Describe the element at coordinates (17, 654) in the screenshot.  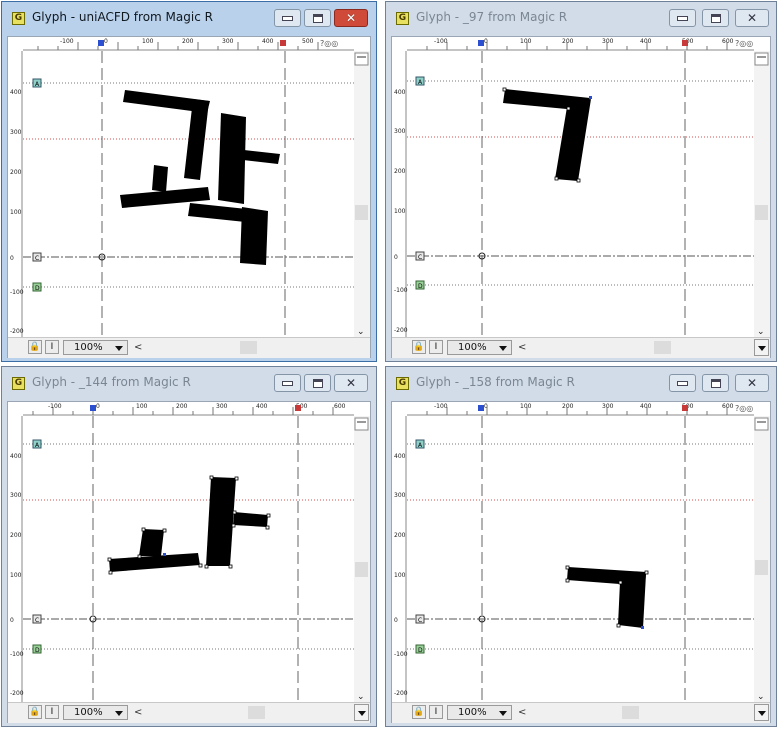
I see `svg-text: -100` at that location.